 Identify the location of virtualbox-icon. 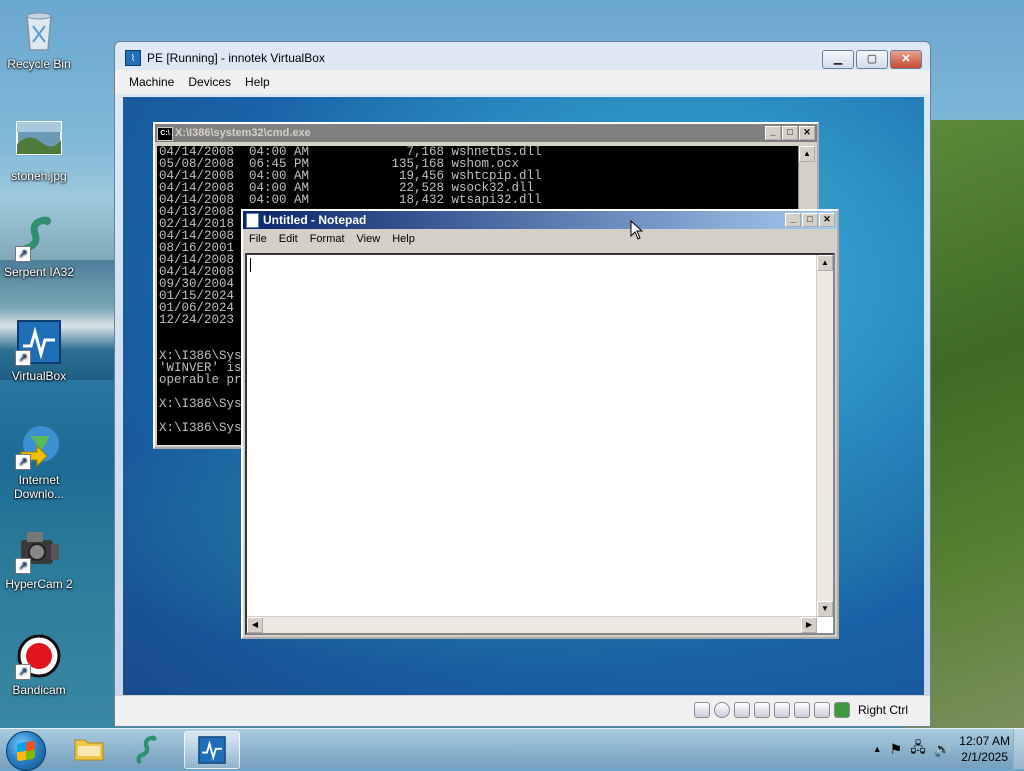
(212, 750).